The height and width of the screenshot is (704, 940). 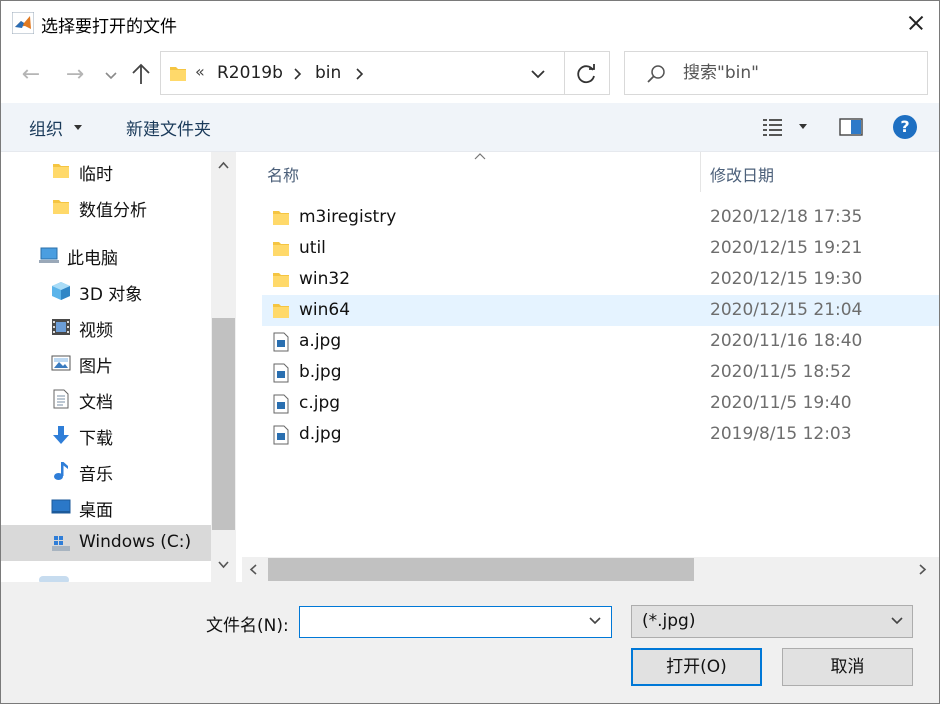 What do you see at coordinates (31, 75) in the screenshot?
I see `back-button: ←` at bounding box center [31, 75].